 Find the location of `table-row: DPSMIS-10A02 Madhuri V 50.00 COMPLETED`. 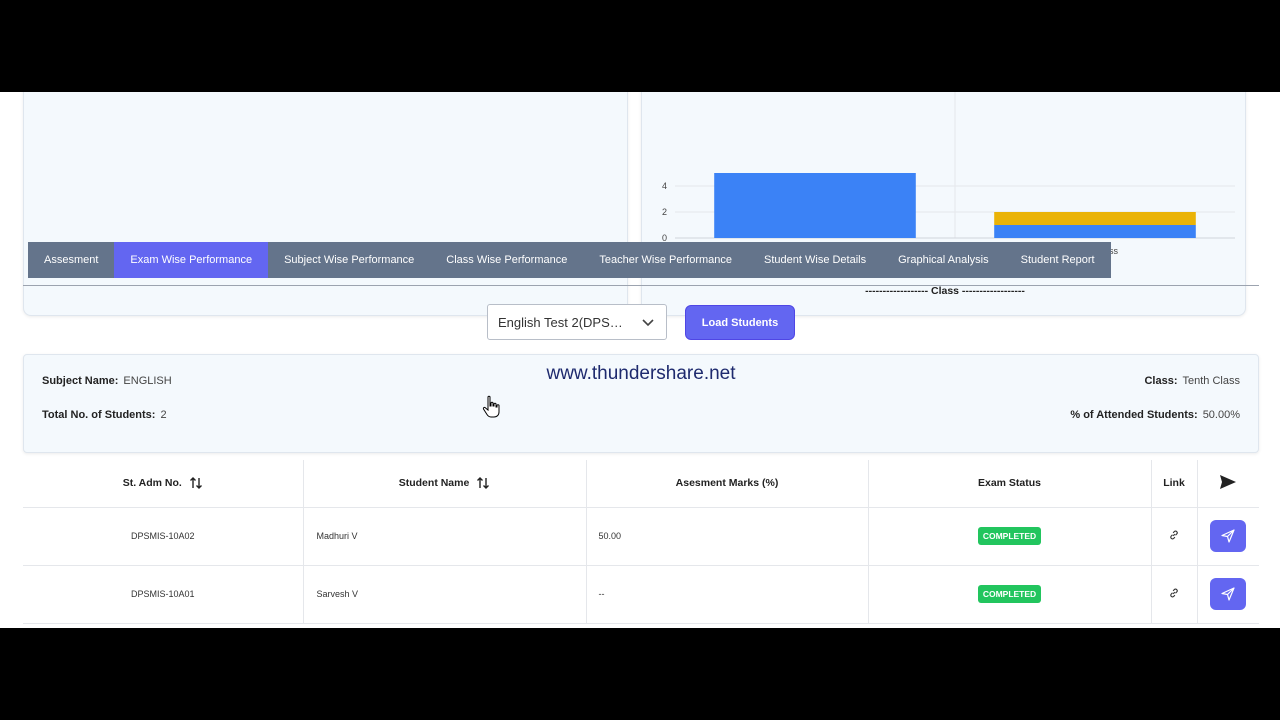

table-row: DPSMIS-10A02 Madhuri V 50.00 COMPLETED is located at coordinates (641, 536).